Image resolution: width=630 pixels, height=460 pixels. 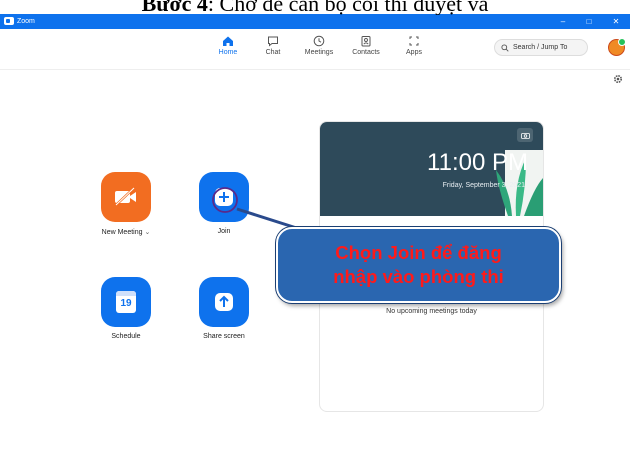 What do you see at coordinates (418, 252) in the screenshot?
I see `callout-line-1: Chọn Join để đăng` at bounding box center [418, 252].